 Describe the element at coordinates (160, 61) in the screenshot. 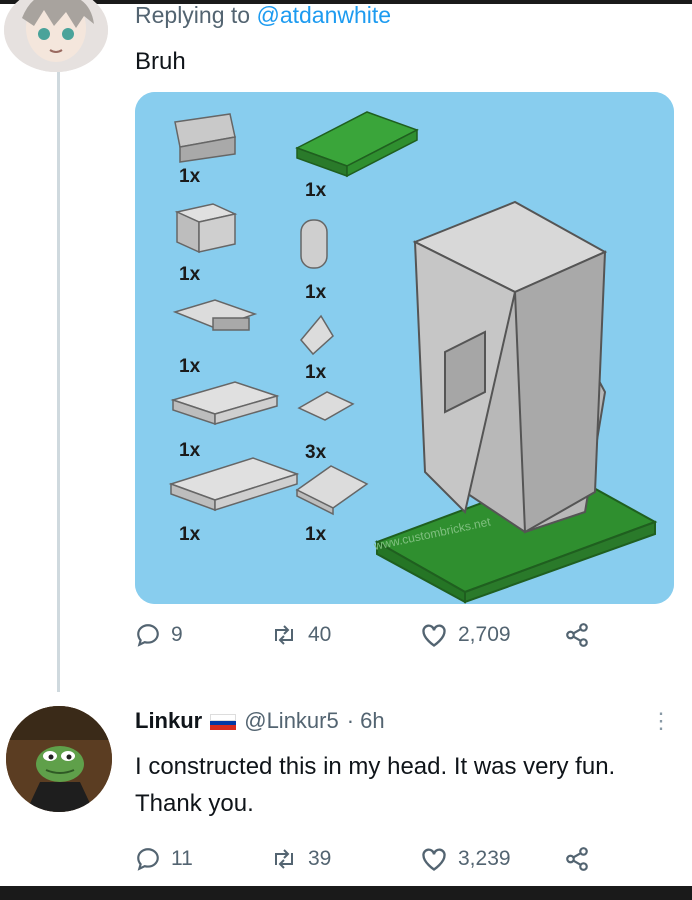

I see `tweet-text: Bruh` at that location.